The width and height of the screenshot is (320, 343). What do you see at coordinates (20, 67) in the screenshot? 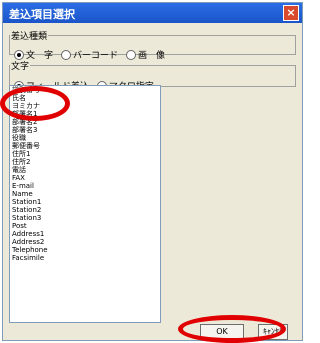
I see `text-mode-legend: 文字` at bounding box center [20, 67].